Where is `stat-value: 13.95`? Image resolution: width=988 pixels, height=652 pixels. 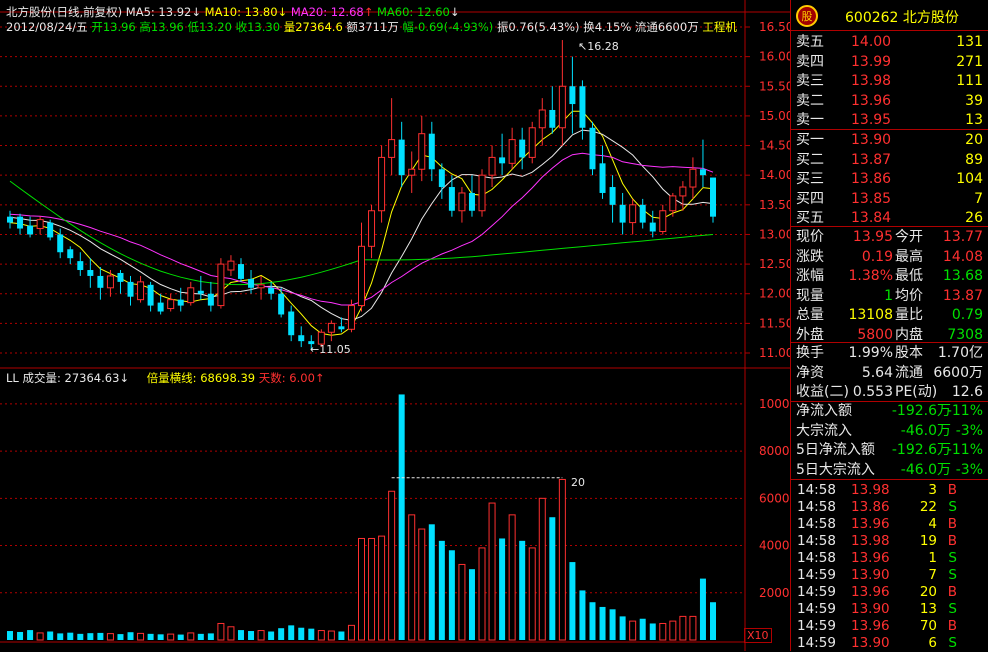 stat-value: 13.95 is located at coordinates (872, 237).